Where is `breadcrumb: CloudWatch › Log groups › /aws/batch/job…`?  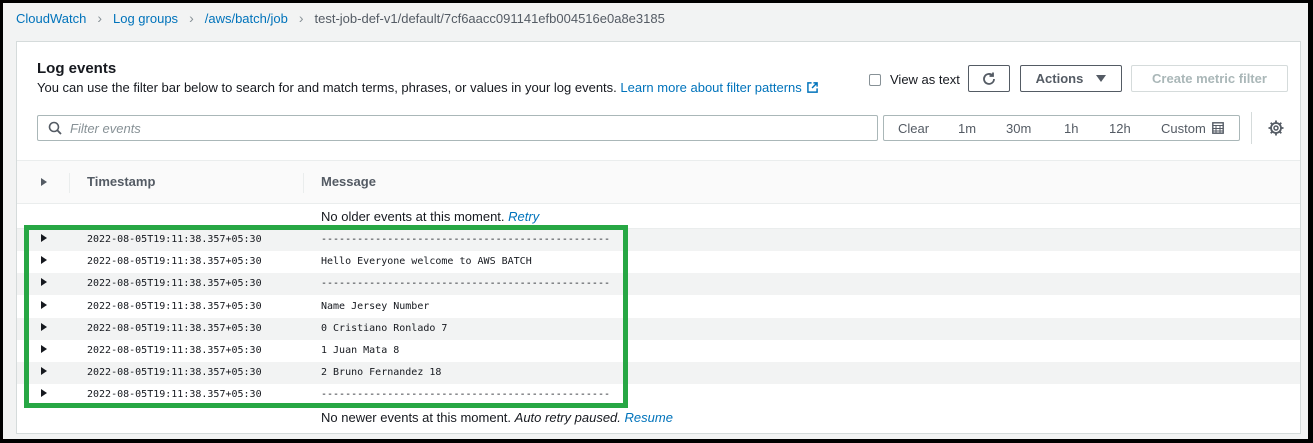 breadcrumb: CloudWatch › Log groups › /aws/batch/job… is located at coordinates (340, 18).